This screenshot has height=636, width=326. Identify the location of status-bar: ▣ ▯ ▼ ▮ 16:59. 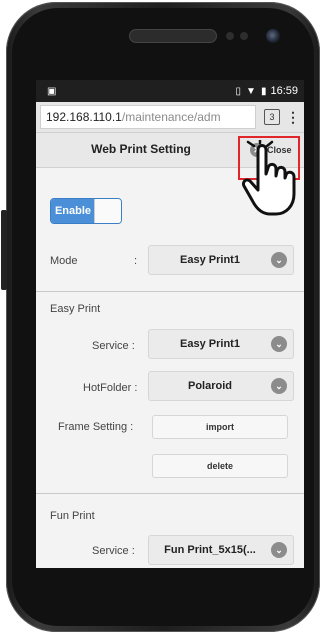
(170, 91).